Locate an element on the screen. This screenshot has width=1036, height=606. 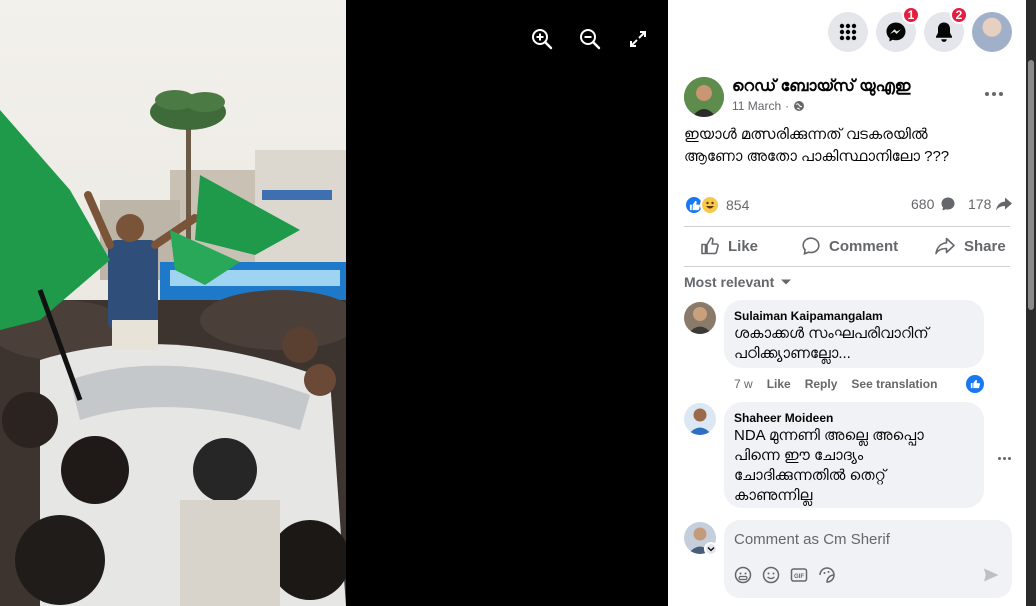
comment-like-link: Like is located at coordinates (779, 384).